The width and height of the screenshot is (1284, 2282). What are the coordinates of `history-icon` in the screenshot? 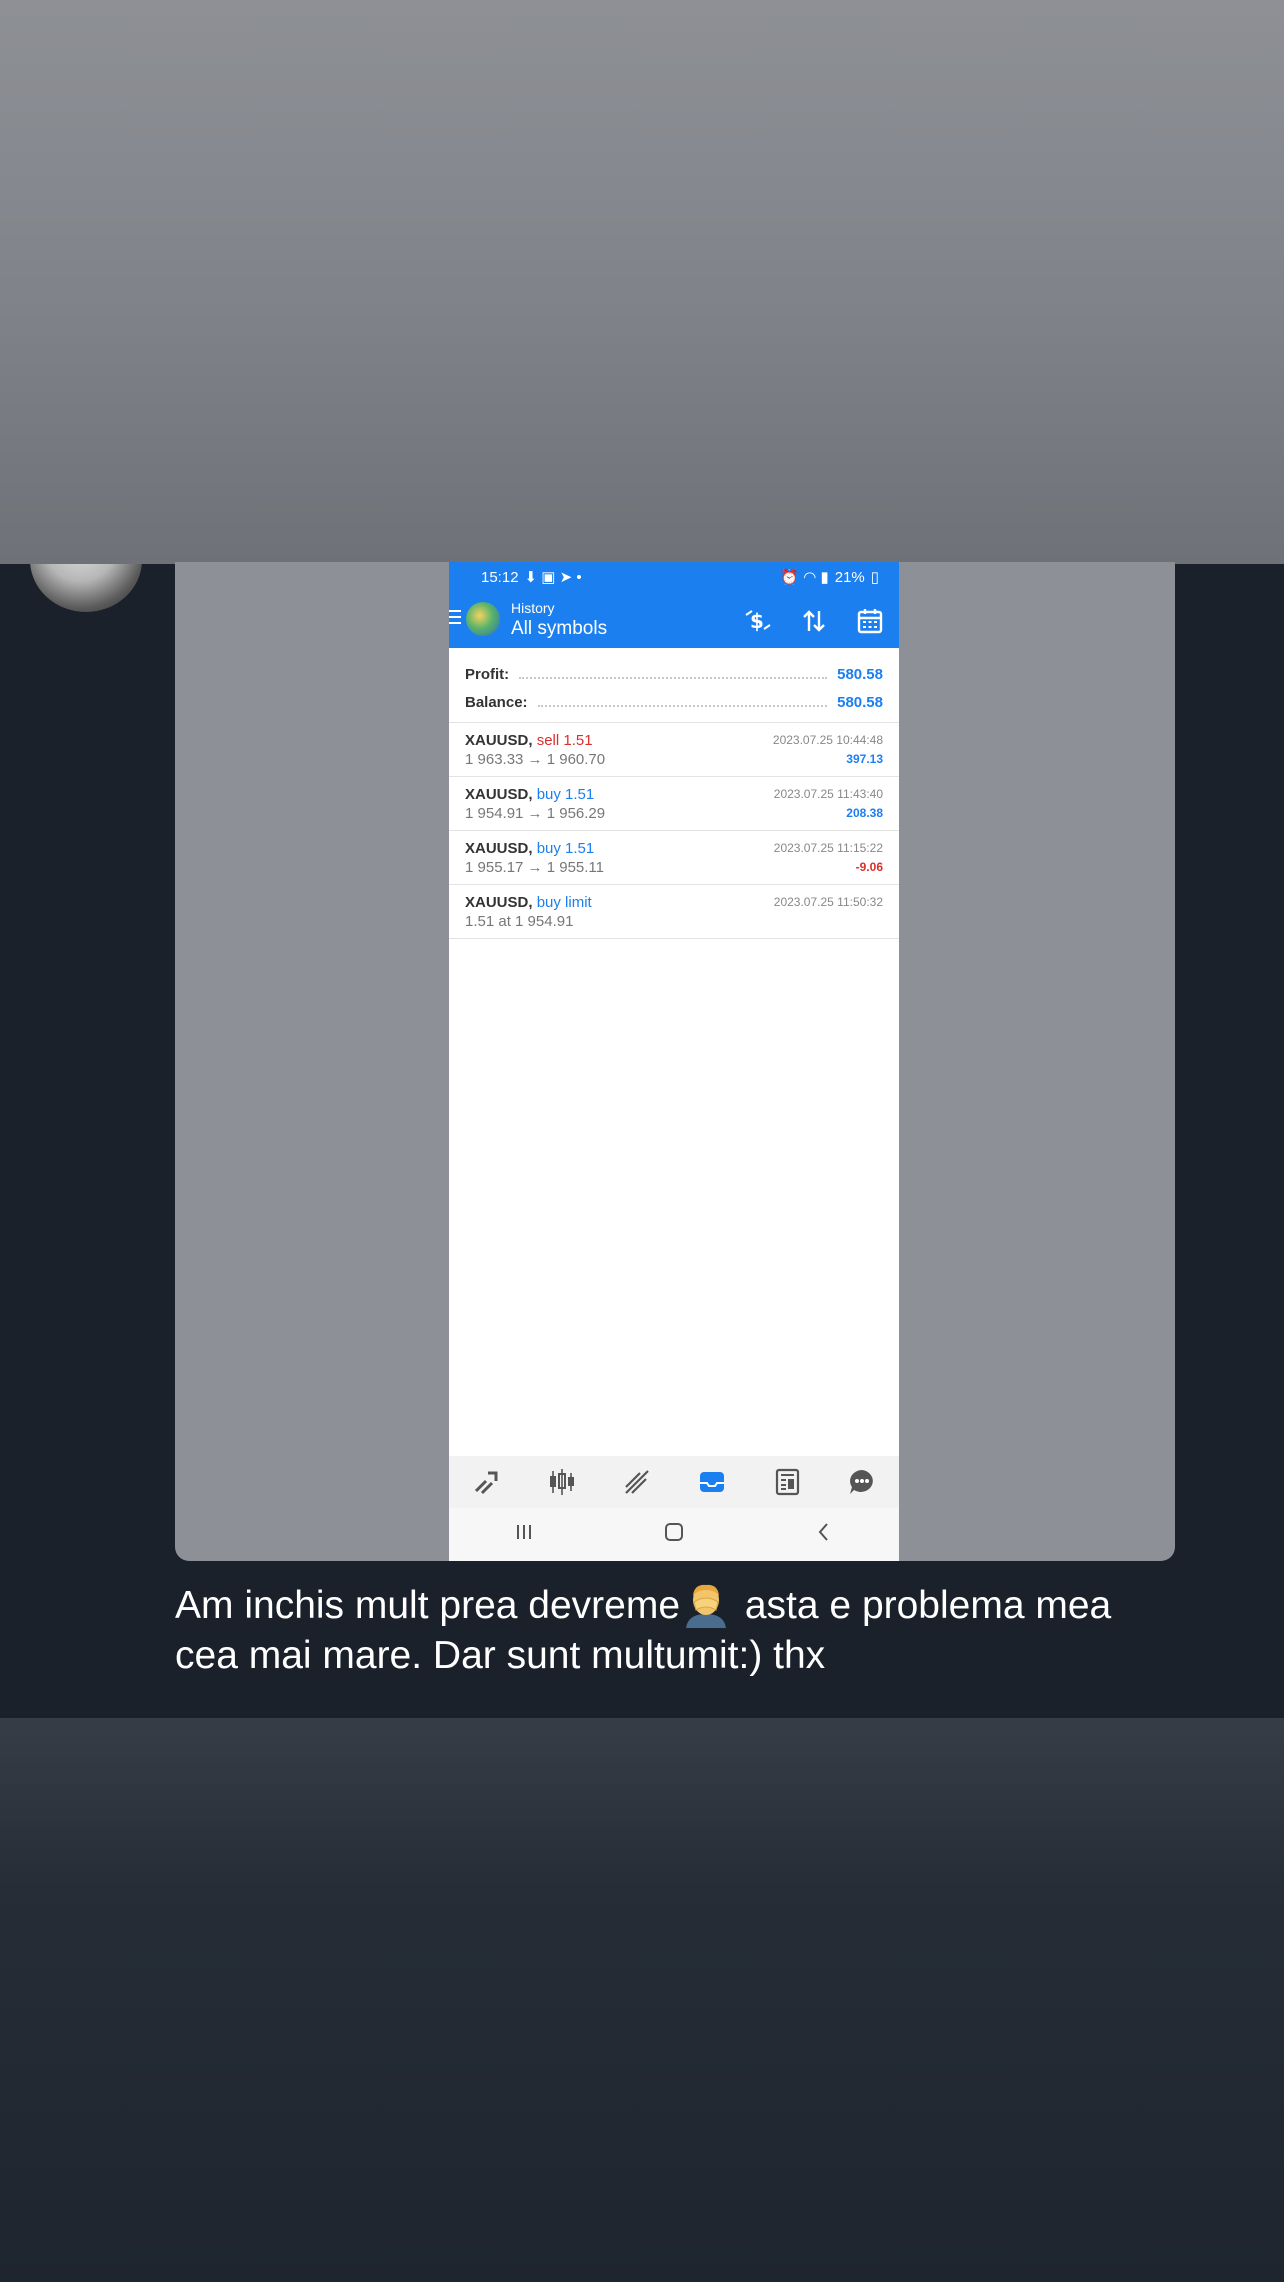 It's located at (712, 1482).